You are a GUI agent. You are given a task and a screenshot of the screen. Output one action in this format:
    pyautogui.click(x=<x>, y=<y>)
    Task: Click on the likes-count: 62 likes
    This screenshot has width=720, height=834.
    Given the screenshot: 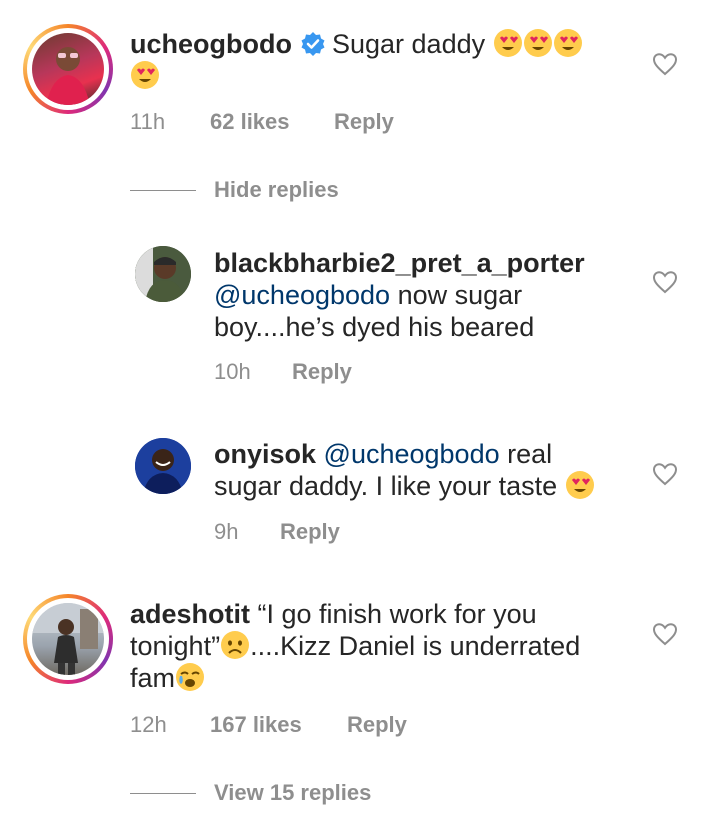 What is the action you would take?
    pyautogui.click(x=272, y=122)
    